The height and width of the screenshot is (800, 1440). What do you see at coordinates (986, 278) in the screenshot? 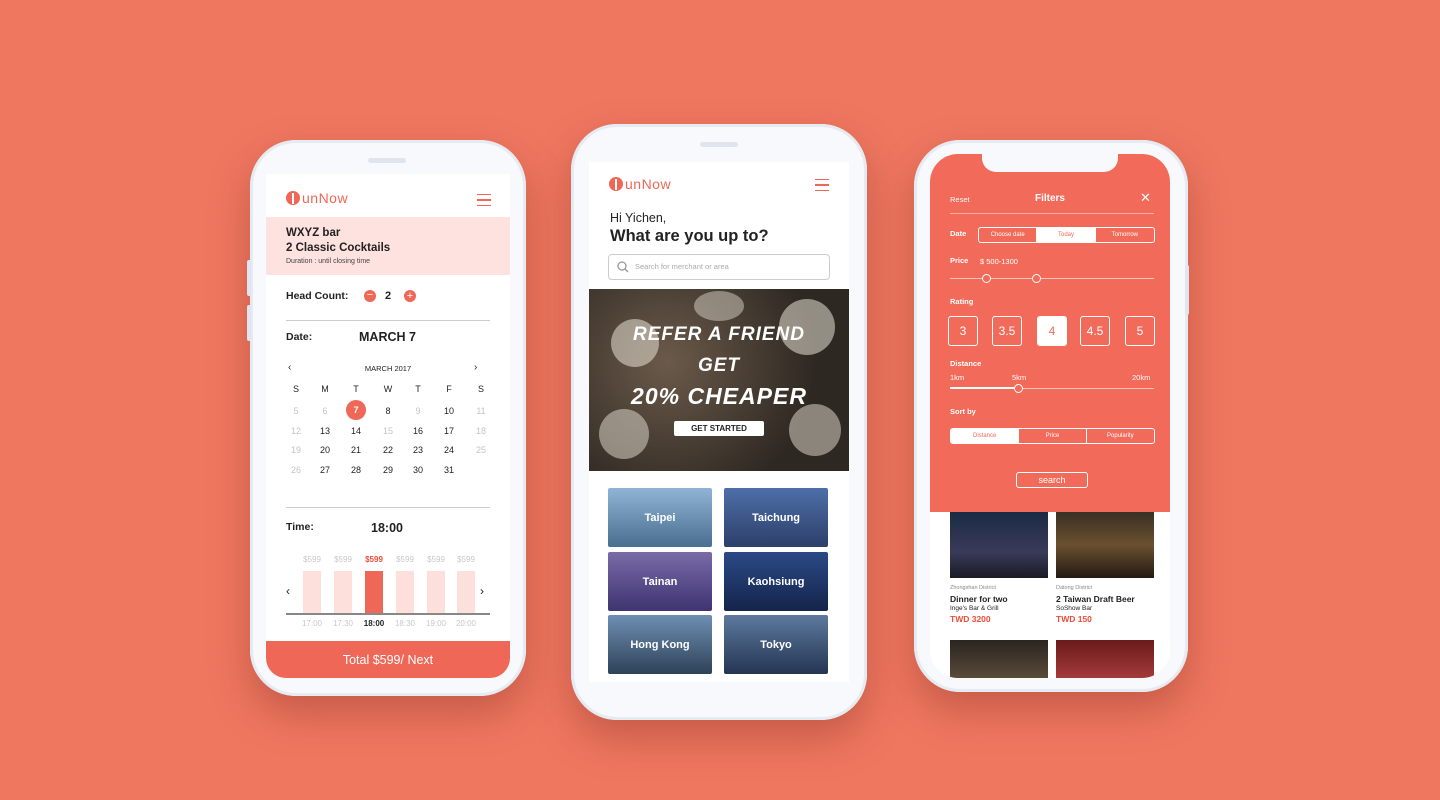
I see `price-slider-min-handle` at bounding box center [986, 278].